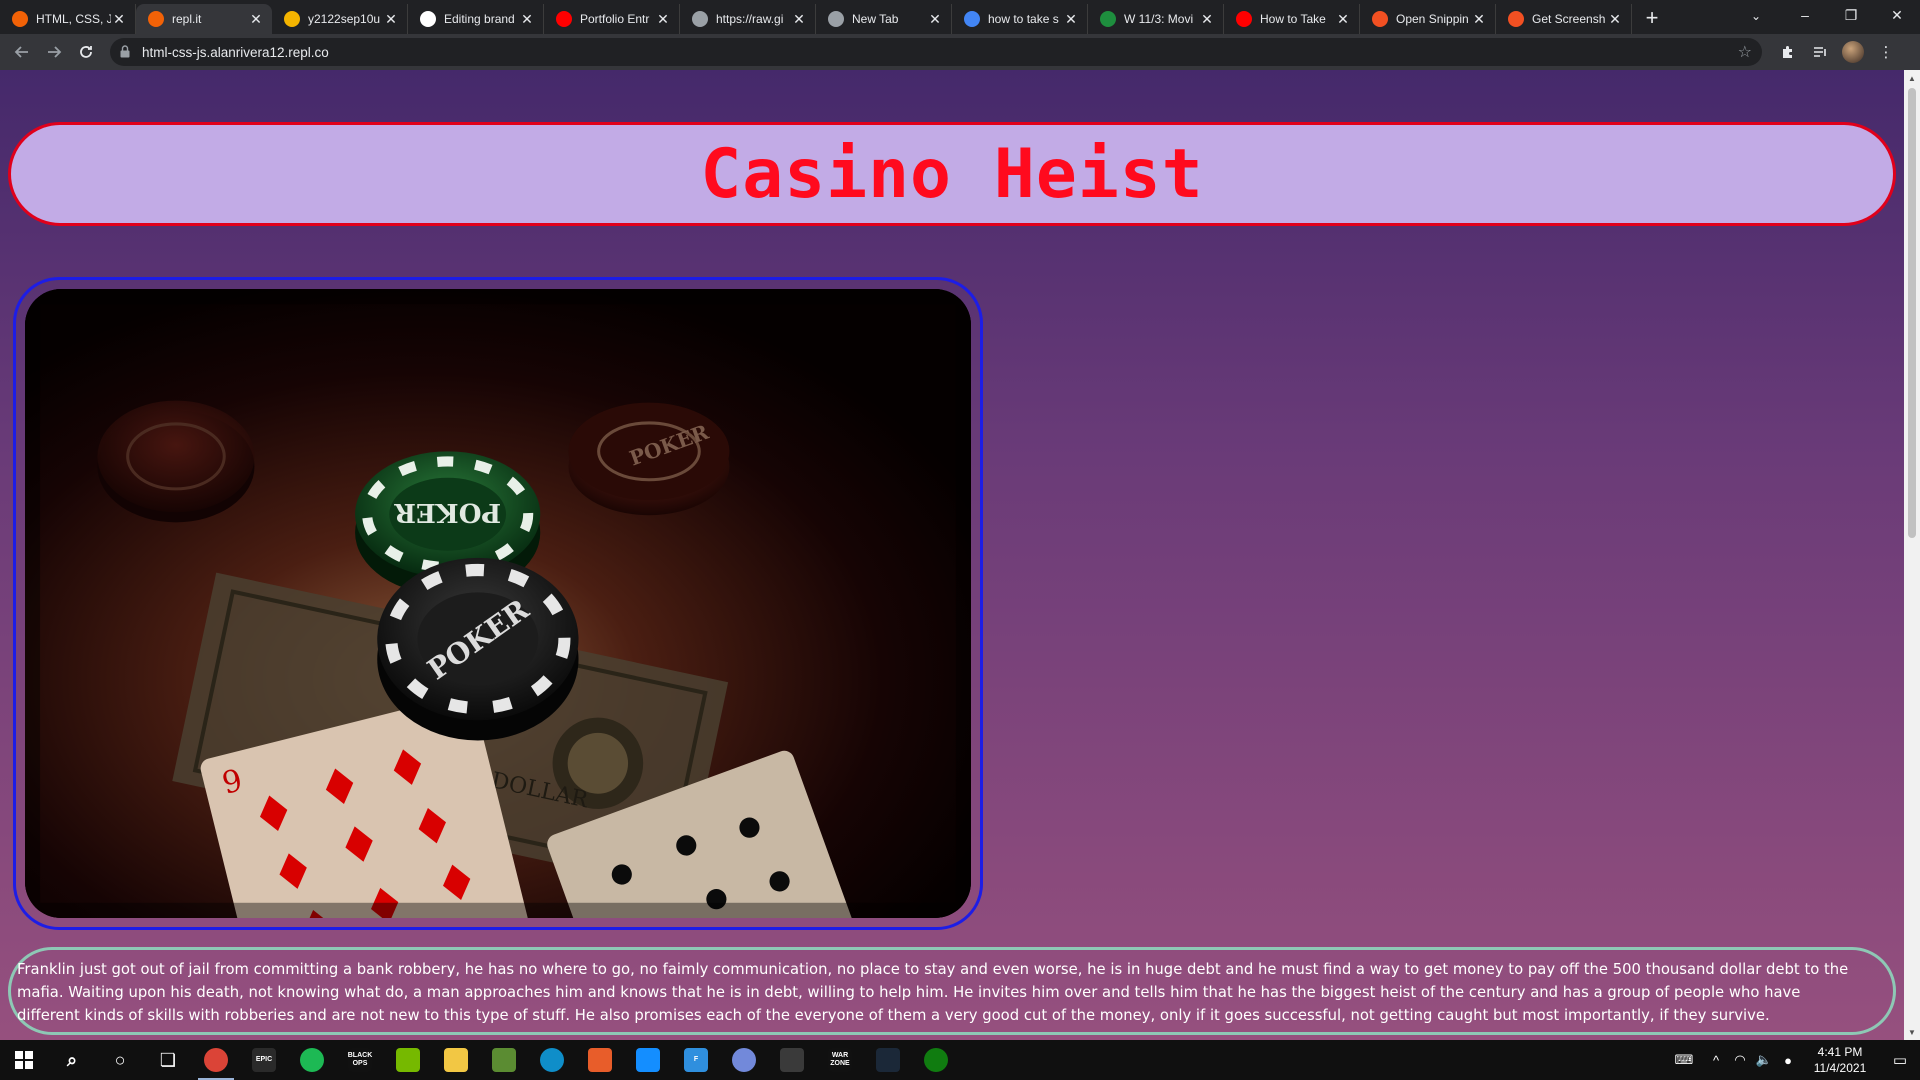  I want to click on volume-icon: 🔈, so click(1764, 1060).